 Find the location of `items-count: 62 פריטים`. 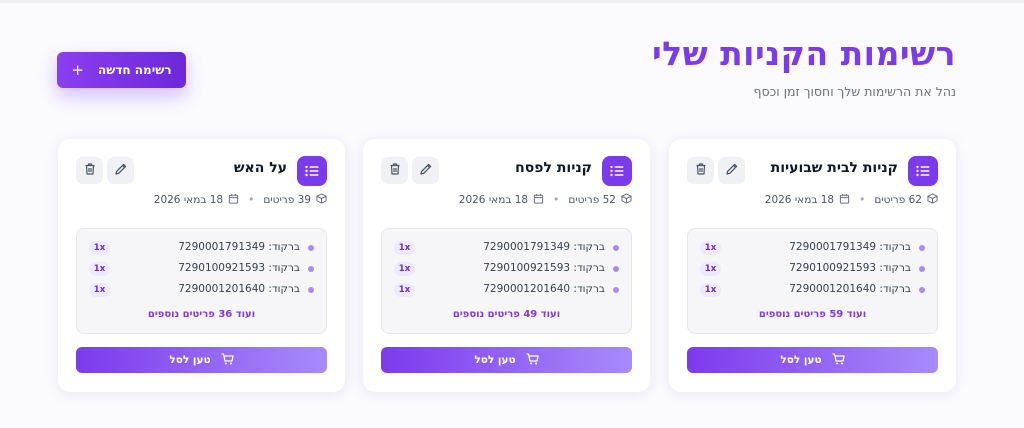

items-count: 62 פריטים is located at coordinates (898, 200).